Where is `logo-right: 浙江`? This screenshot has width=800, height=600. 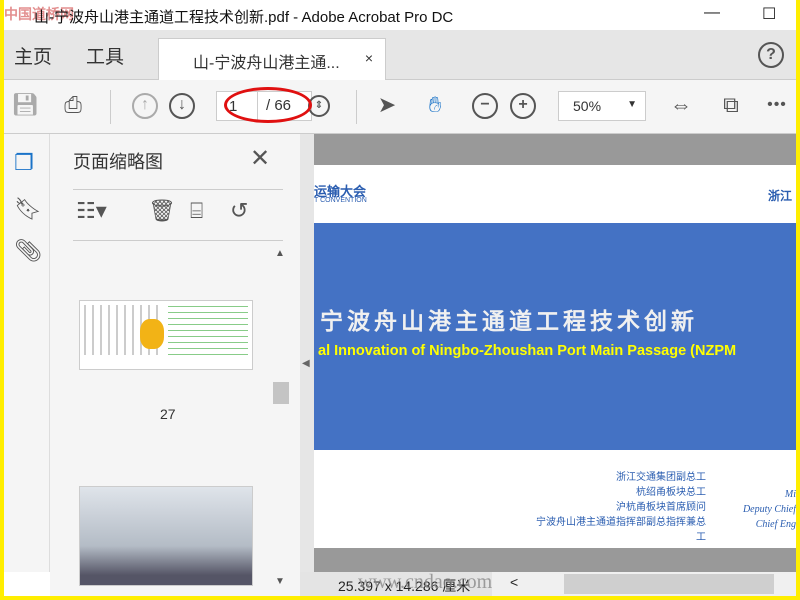
logo-right: 浙江 is located at coordinates (779, 196).